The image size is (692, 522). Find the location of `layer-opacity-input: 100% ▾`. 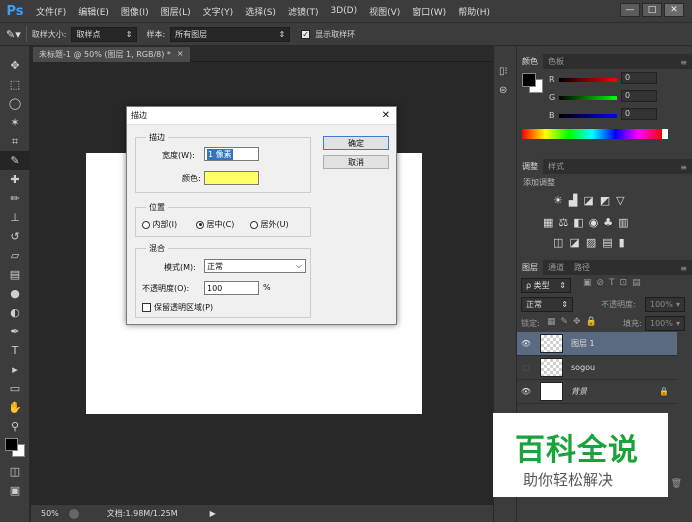

layer-opacity-input: 100% ▾ is located at coordinates (665, 304).